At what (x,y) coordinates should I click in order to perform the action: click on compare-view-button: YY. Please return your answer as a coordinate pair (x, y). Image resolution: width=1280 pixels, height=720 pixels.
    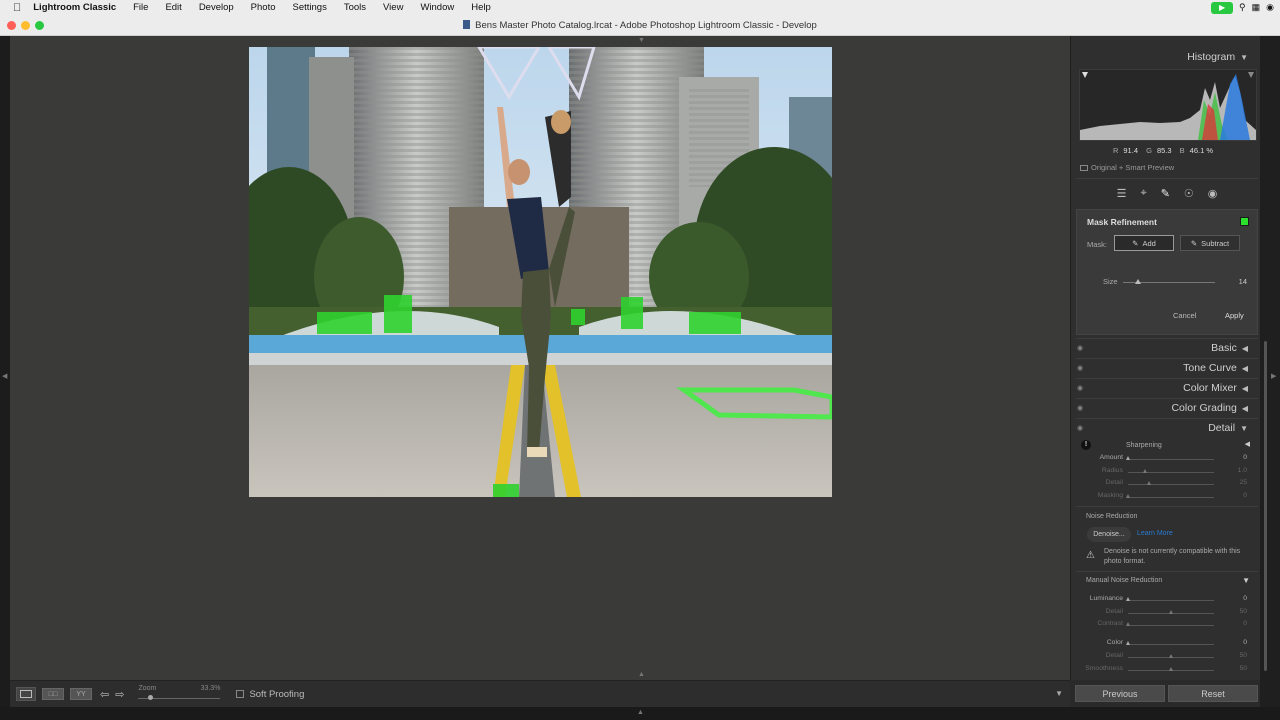
    Looking at the image, I should click on (81, 694).